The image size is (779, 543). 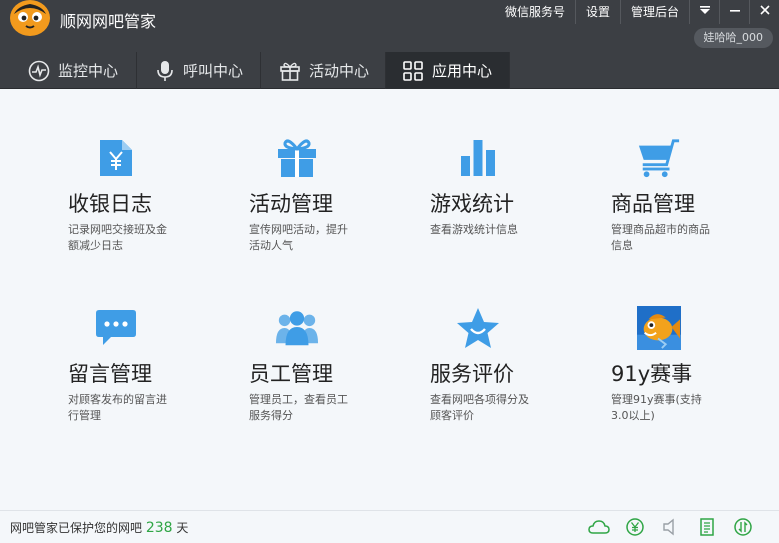 I want to click on protection-status: 网吧管家已保护您的网吧 238 天, so click(x=99, y=527).